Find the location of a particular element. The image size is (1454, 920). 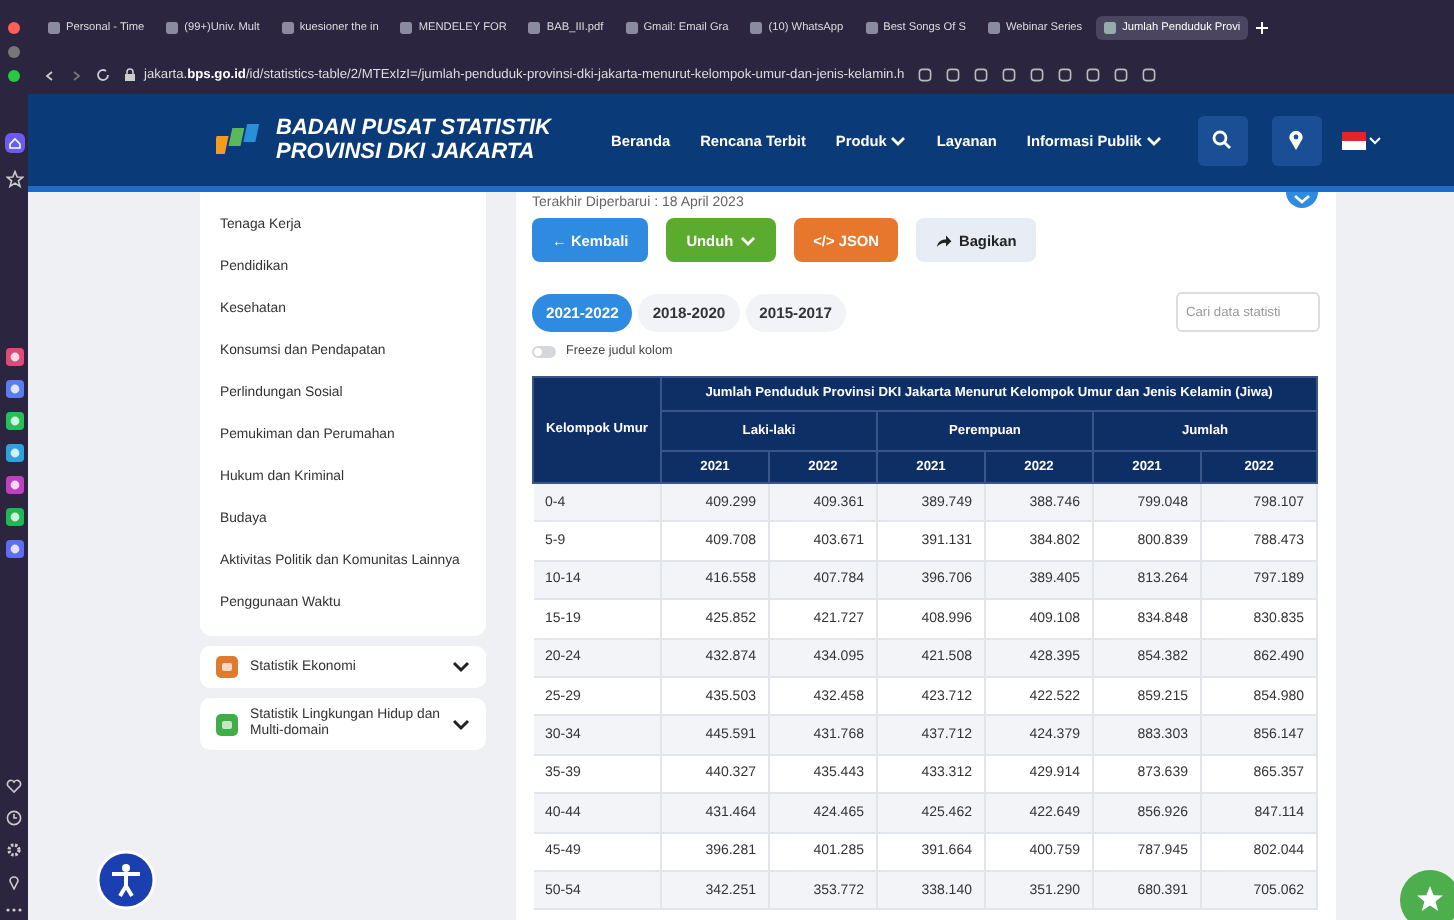

lock-icon is located at coordinates (130, 75).